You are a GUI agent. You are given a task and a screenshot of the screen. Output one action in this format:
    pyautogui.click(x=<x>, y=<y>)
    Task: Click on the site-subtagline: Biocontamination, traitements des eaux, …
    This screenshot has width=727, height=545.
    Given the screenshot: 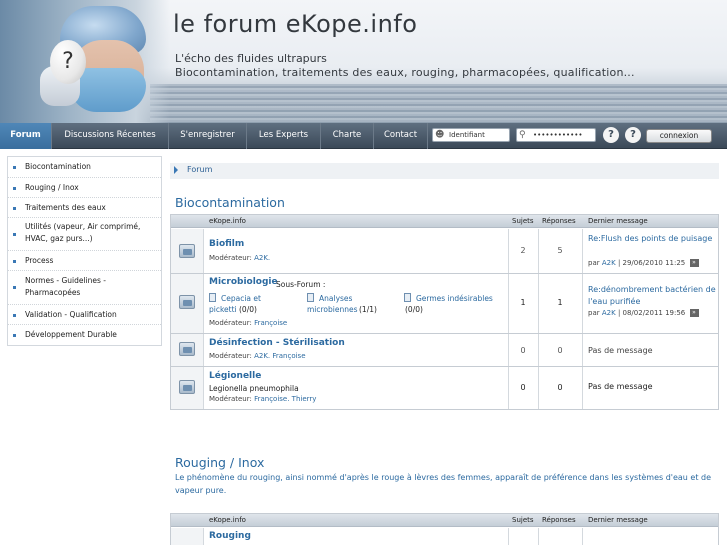 What is the action you would take?
    pyautogui.click(x=405, y=72)
    